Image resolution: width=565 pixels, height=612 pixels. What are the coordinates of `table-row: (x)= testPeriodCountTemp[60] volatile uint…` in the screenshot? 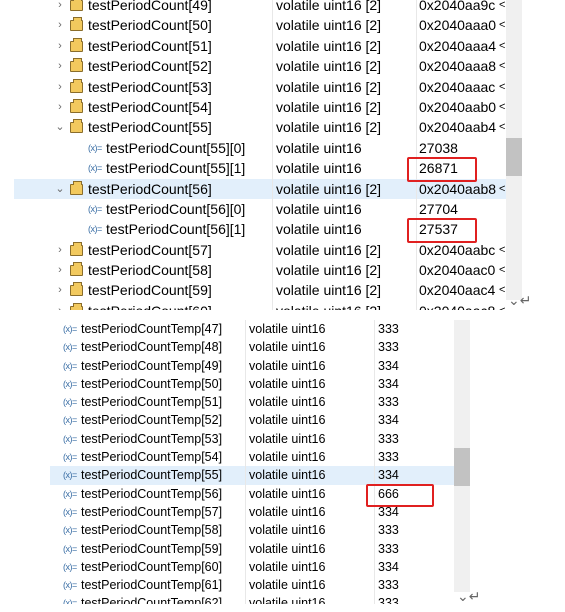 It's located at (252, 567).